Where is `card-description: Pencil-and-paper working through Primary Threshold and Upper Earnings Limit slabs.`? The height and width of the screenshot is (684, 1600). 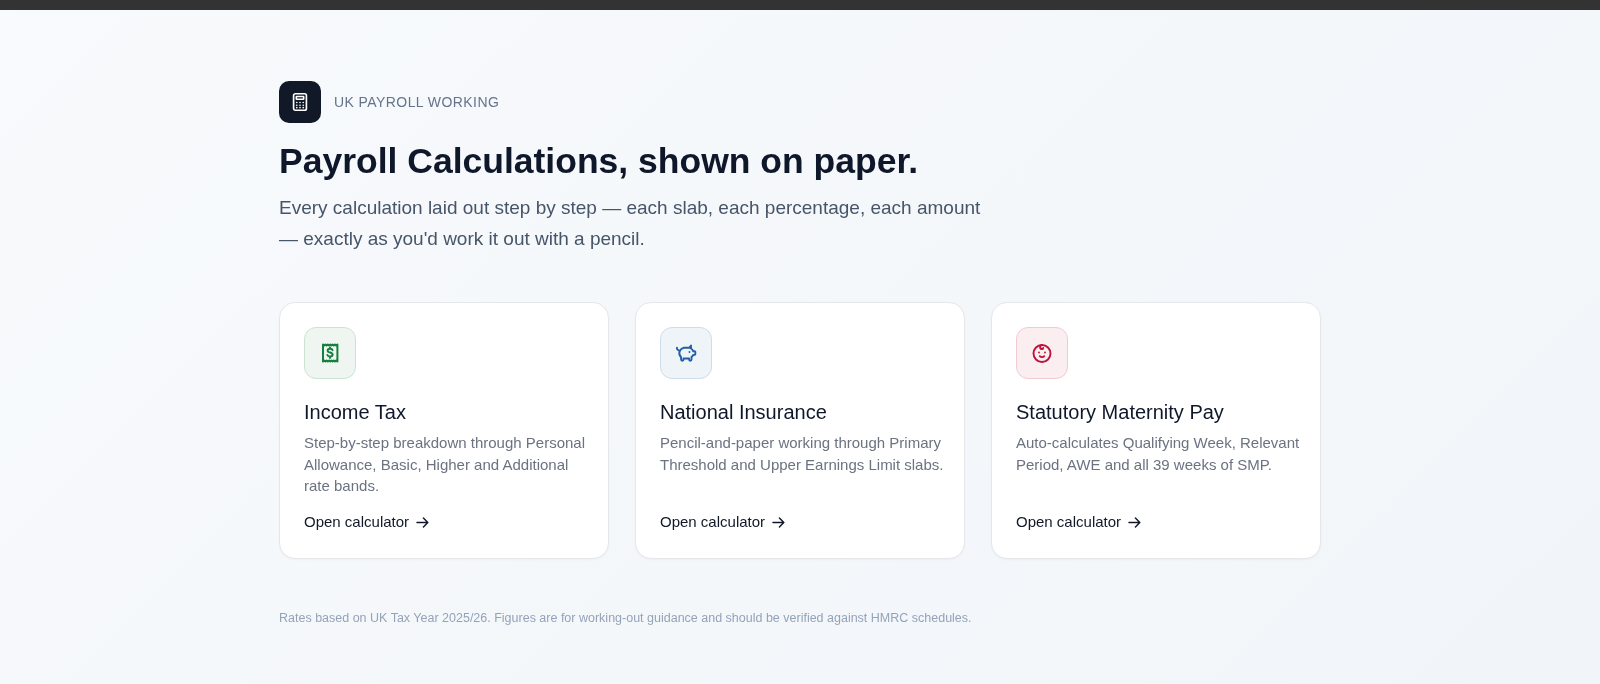
card-description: Pencil-and-paper working through Primary Threshold and Upper Earnings Limit slabs. is located at coordinates (802, 454).